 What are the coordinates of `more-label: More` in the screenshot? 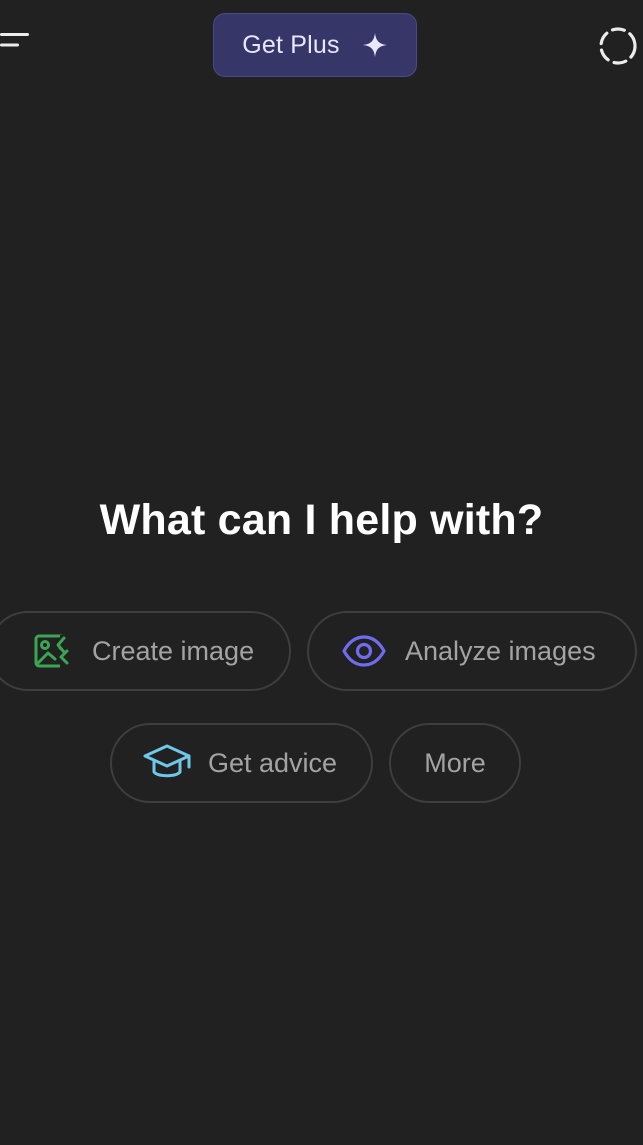 It's located at (455, 762).